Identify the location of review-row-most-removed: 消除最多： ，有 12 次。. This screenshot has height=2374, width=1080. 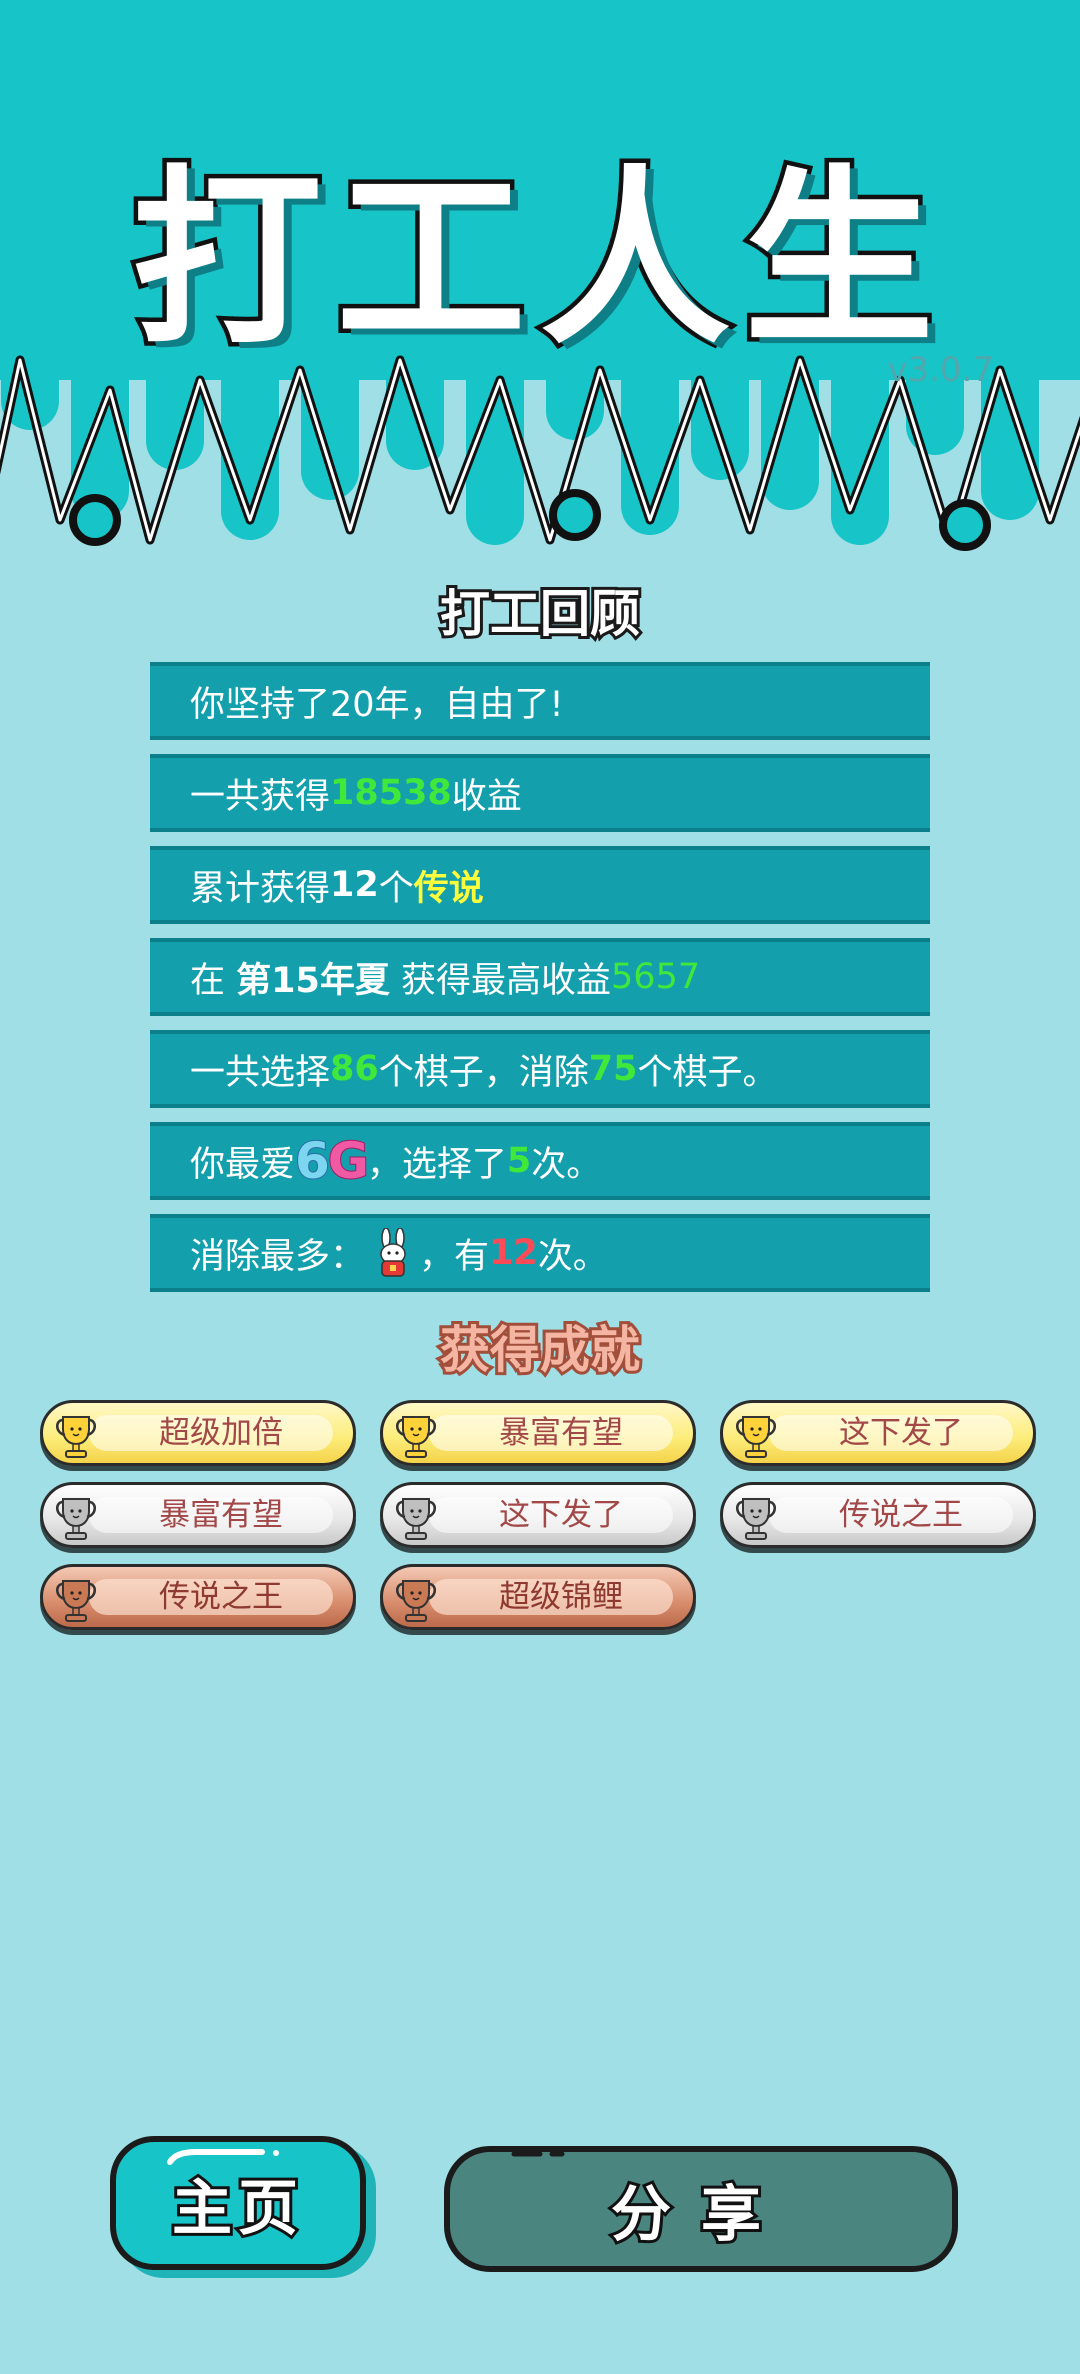
(540, 1253).